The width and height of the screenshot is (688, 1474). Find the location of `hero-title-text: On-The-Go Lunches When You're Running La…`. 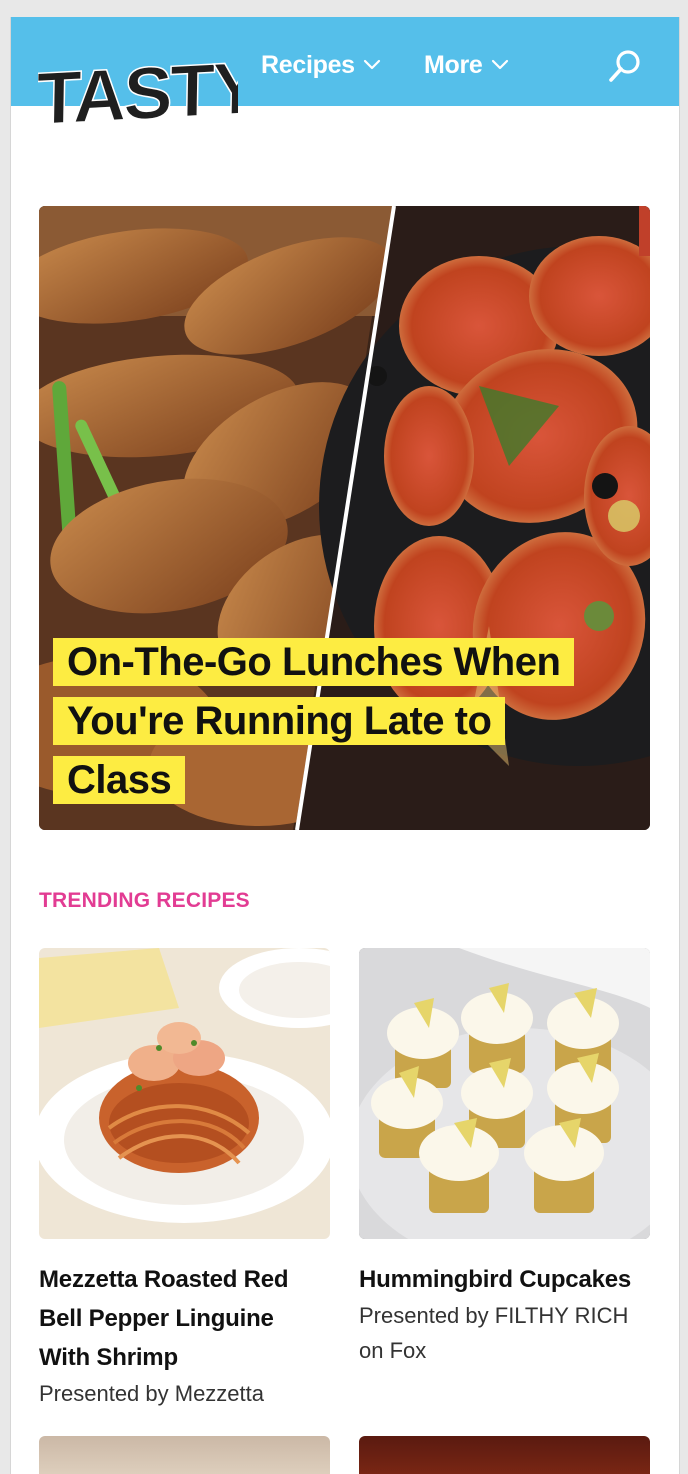

hero-title-text: On-The-Go Lunches When You're Running La… is located at coordinates (314, 721).